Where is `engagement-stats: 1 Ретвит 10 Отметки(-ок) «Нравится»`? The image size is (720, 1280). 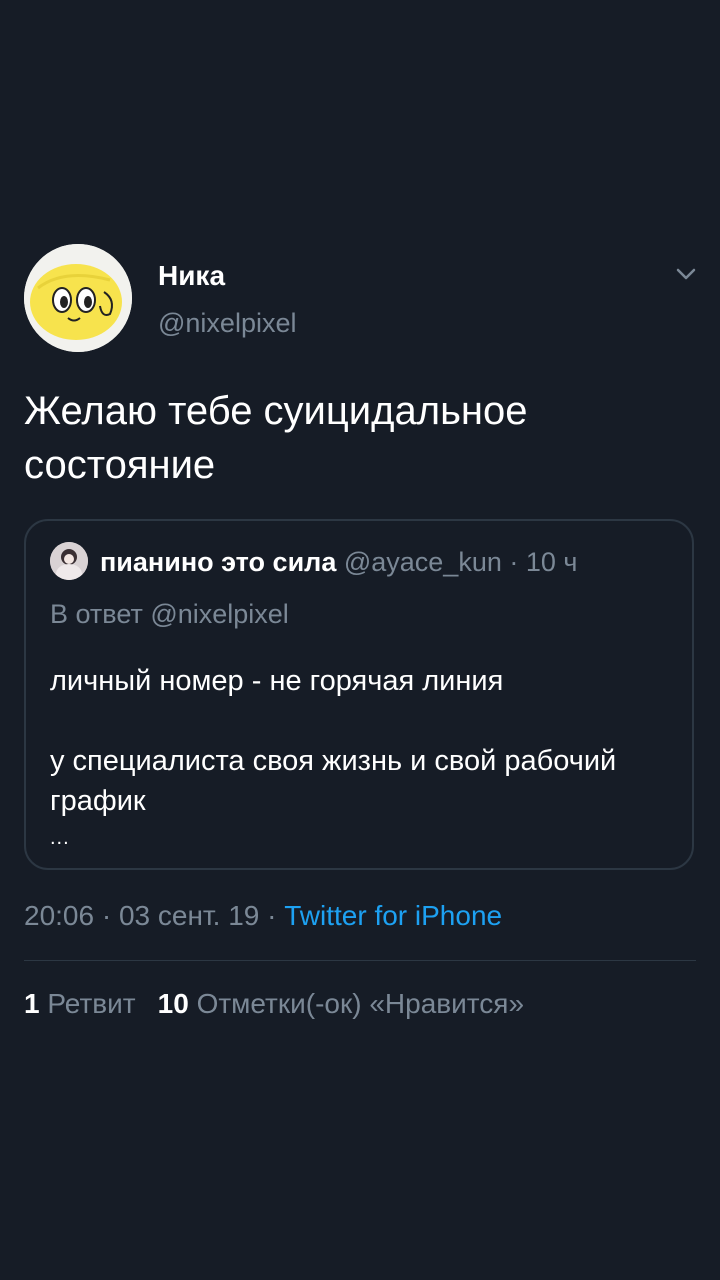
engagement-stats: 1 Ретвит 10 Отметки(-ок) «Нравится» is located at coordinates (274, 1004).